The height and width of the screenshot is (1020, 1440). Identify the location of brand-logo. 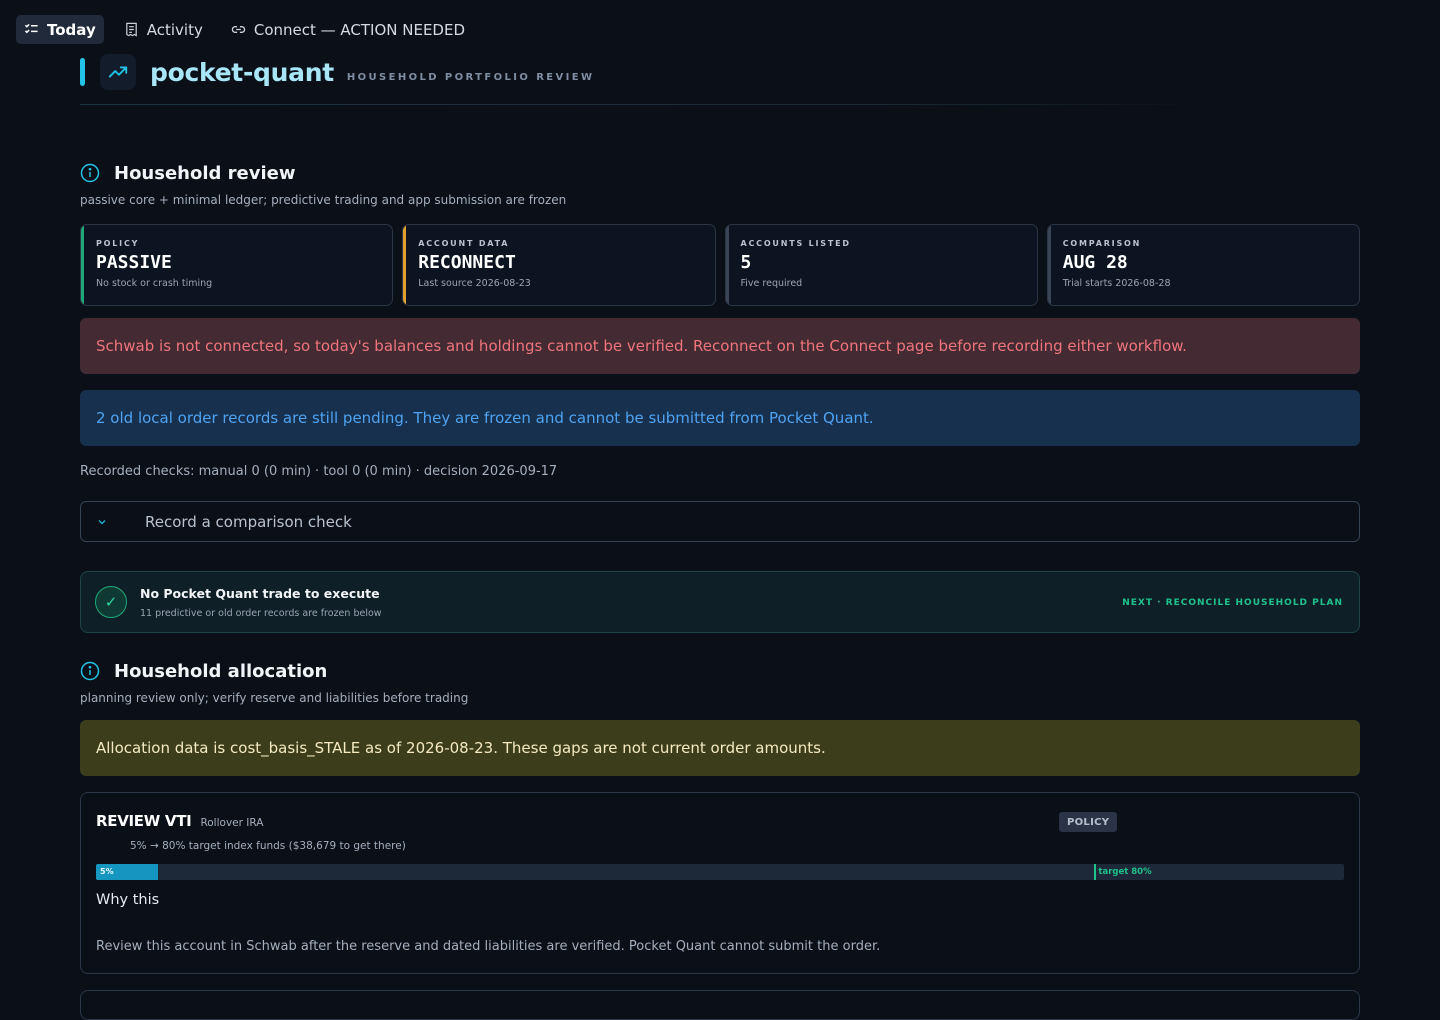
(118, 72).